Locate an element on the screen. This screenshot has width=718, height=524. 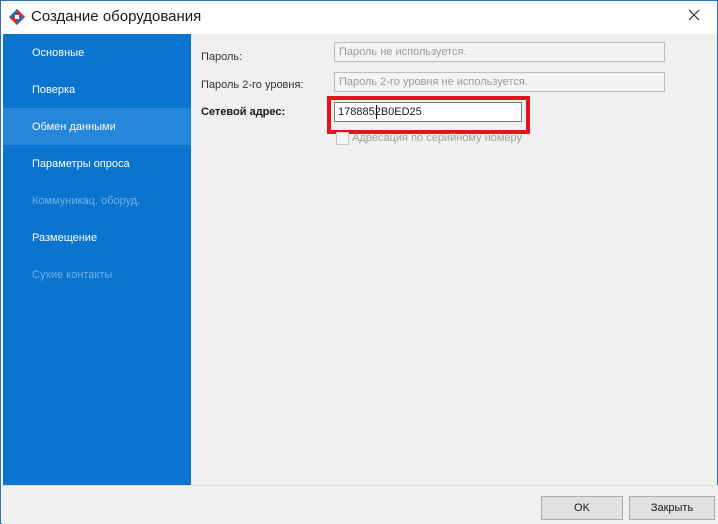
serial-addressing-label: Адресация по серийному номеру is located at coordinates (437, 138).